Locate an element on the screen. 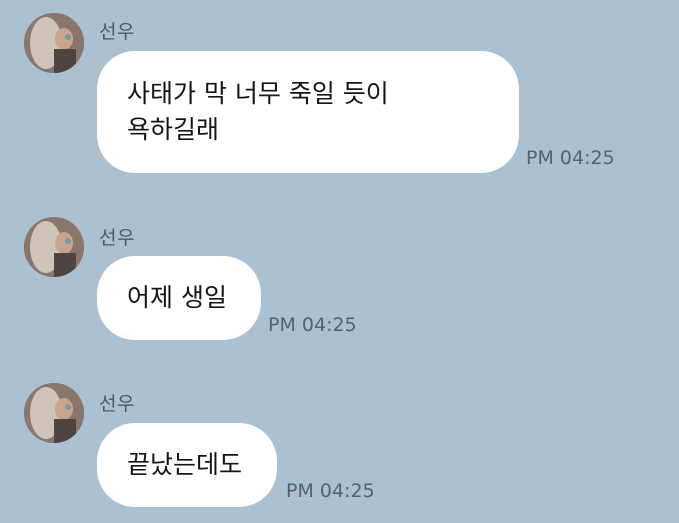 The width and height of the screenshot is (679, 523). message-text-line: 욕하길래 is located at coordinates (173, 129).